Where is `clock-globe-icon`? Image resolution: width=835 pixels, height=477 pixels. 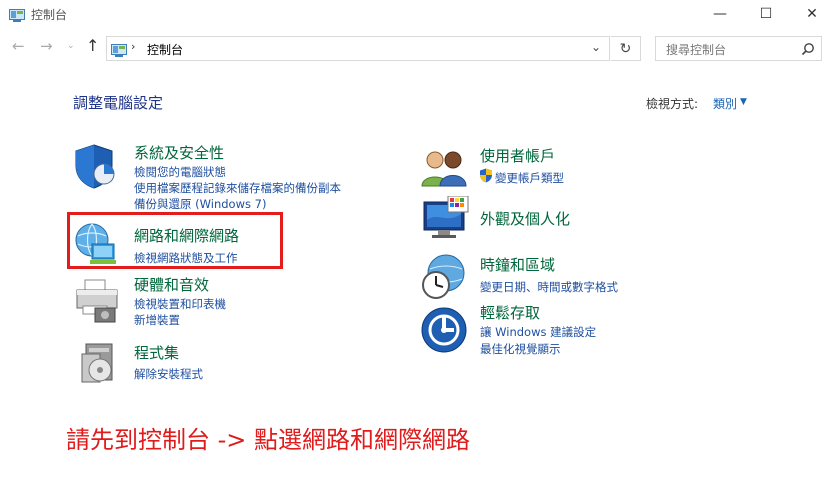
clock-globe-icon is located at coordinates (444, 279).